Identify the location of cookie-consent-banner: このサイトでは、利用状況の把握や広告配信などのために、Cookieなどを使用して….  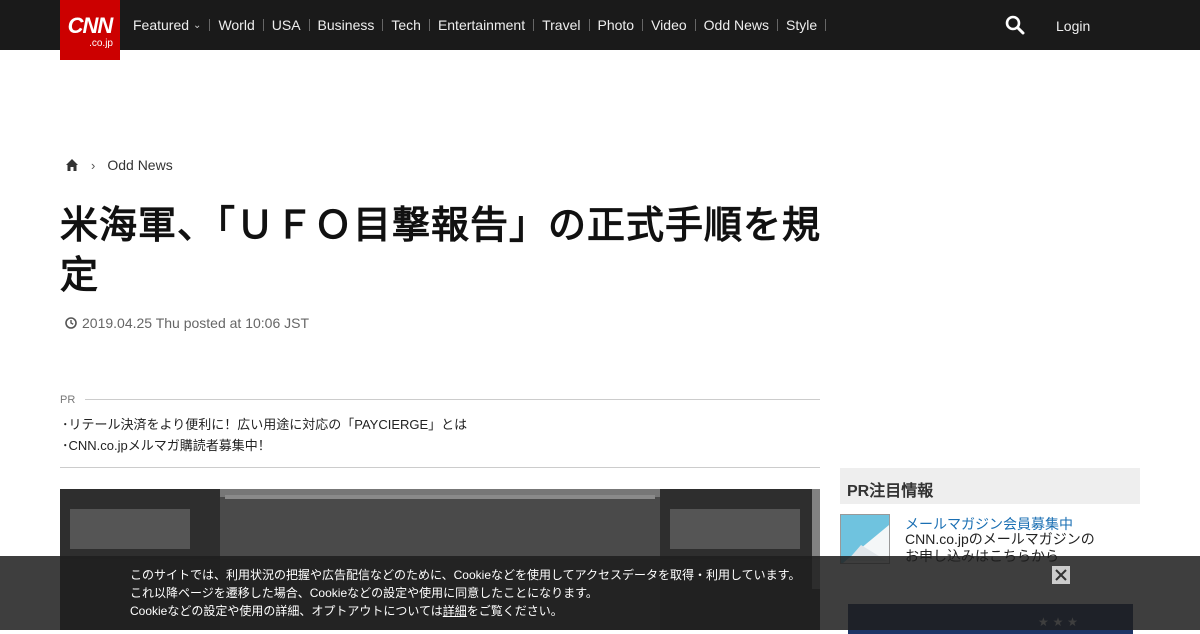
(600, 593).